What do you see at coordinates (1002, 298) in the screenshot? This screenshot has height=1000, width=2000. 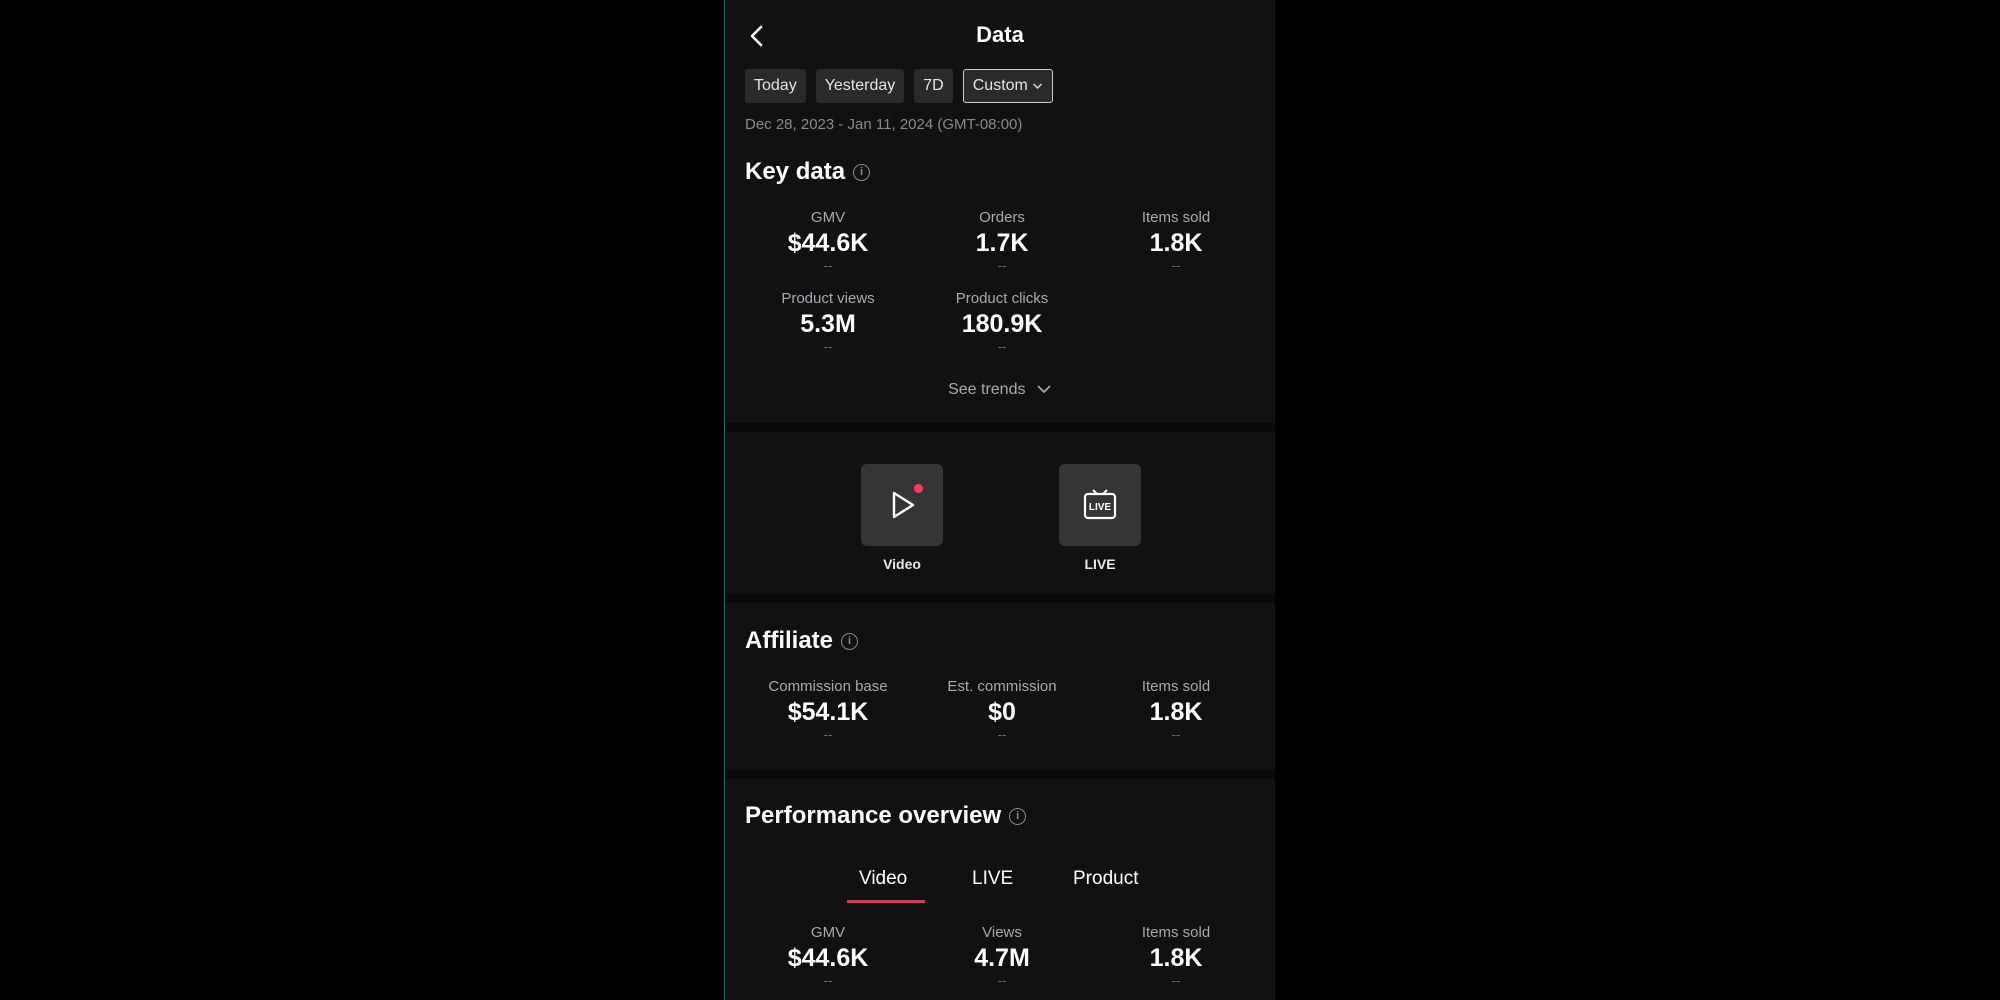 I see `metric-label: Product clicks` at bounding box center [1002, 298].